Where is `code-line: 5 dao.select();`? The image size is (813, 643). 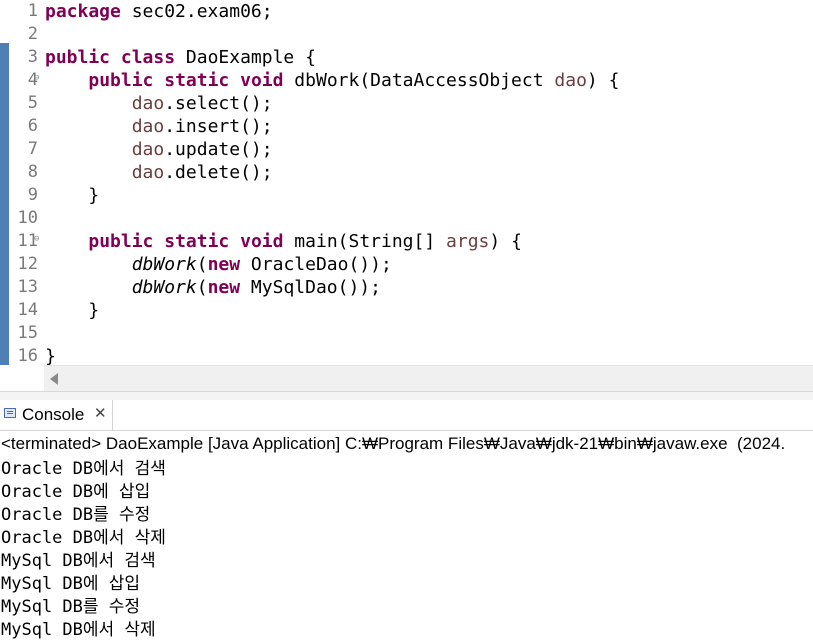 code-line: 5 dao.select(); is located at coordinates (406, 103).